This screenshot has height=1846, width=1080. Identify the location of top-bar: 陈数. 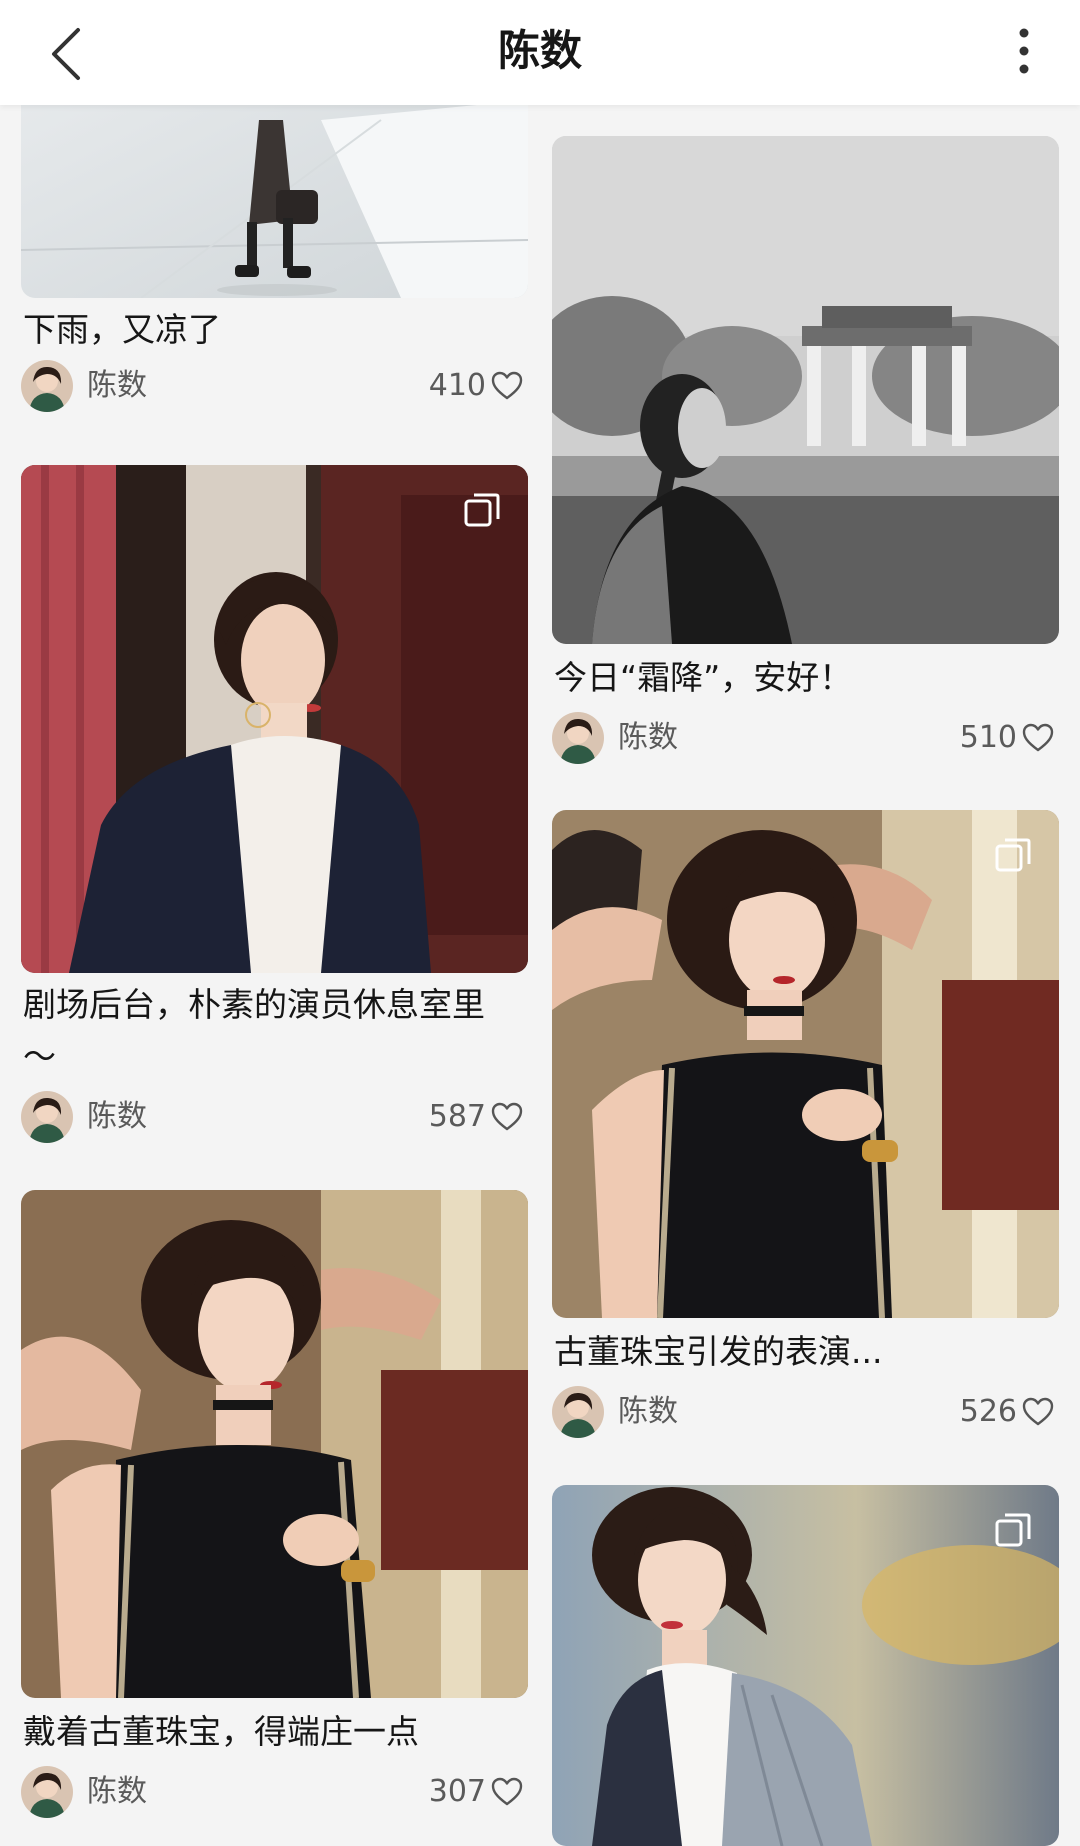
(540, 52).